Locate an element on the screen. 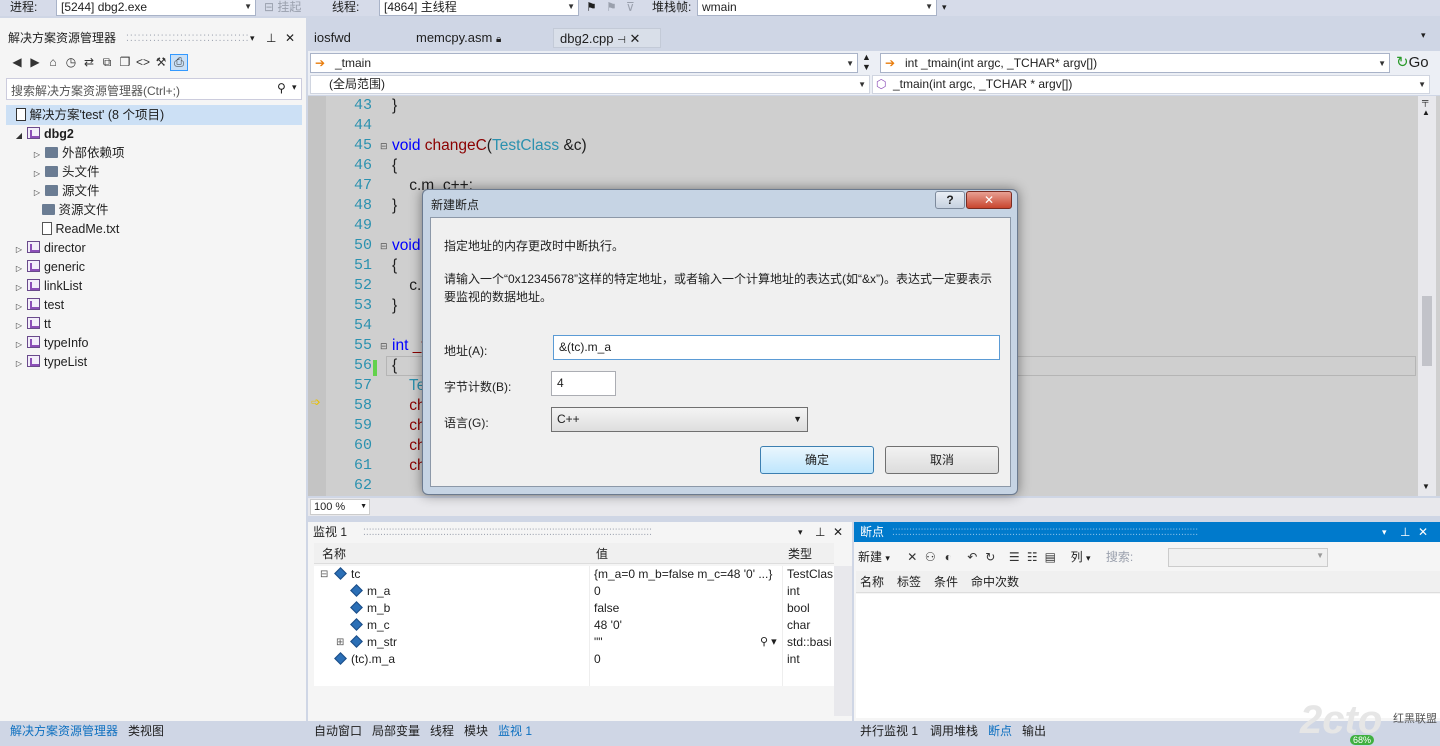 Image resolution: width=1440 pixels, height=746 pixels. address-input: &(tc).m_a is located at coordinates (776, 347).